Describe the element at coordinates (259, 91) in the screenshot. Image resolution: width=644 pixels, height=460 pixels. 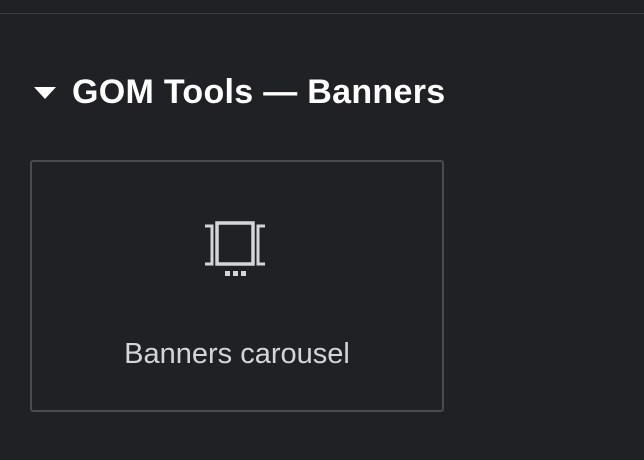
I see `section-title: GOM Tools — Banners` at that location.